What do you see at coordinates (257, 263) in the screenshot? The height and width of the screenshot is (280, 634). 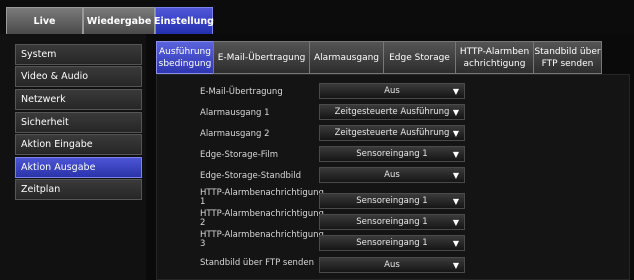 I see `setting-label: Standbild über FTP senden` at bounding box center [257, 263].